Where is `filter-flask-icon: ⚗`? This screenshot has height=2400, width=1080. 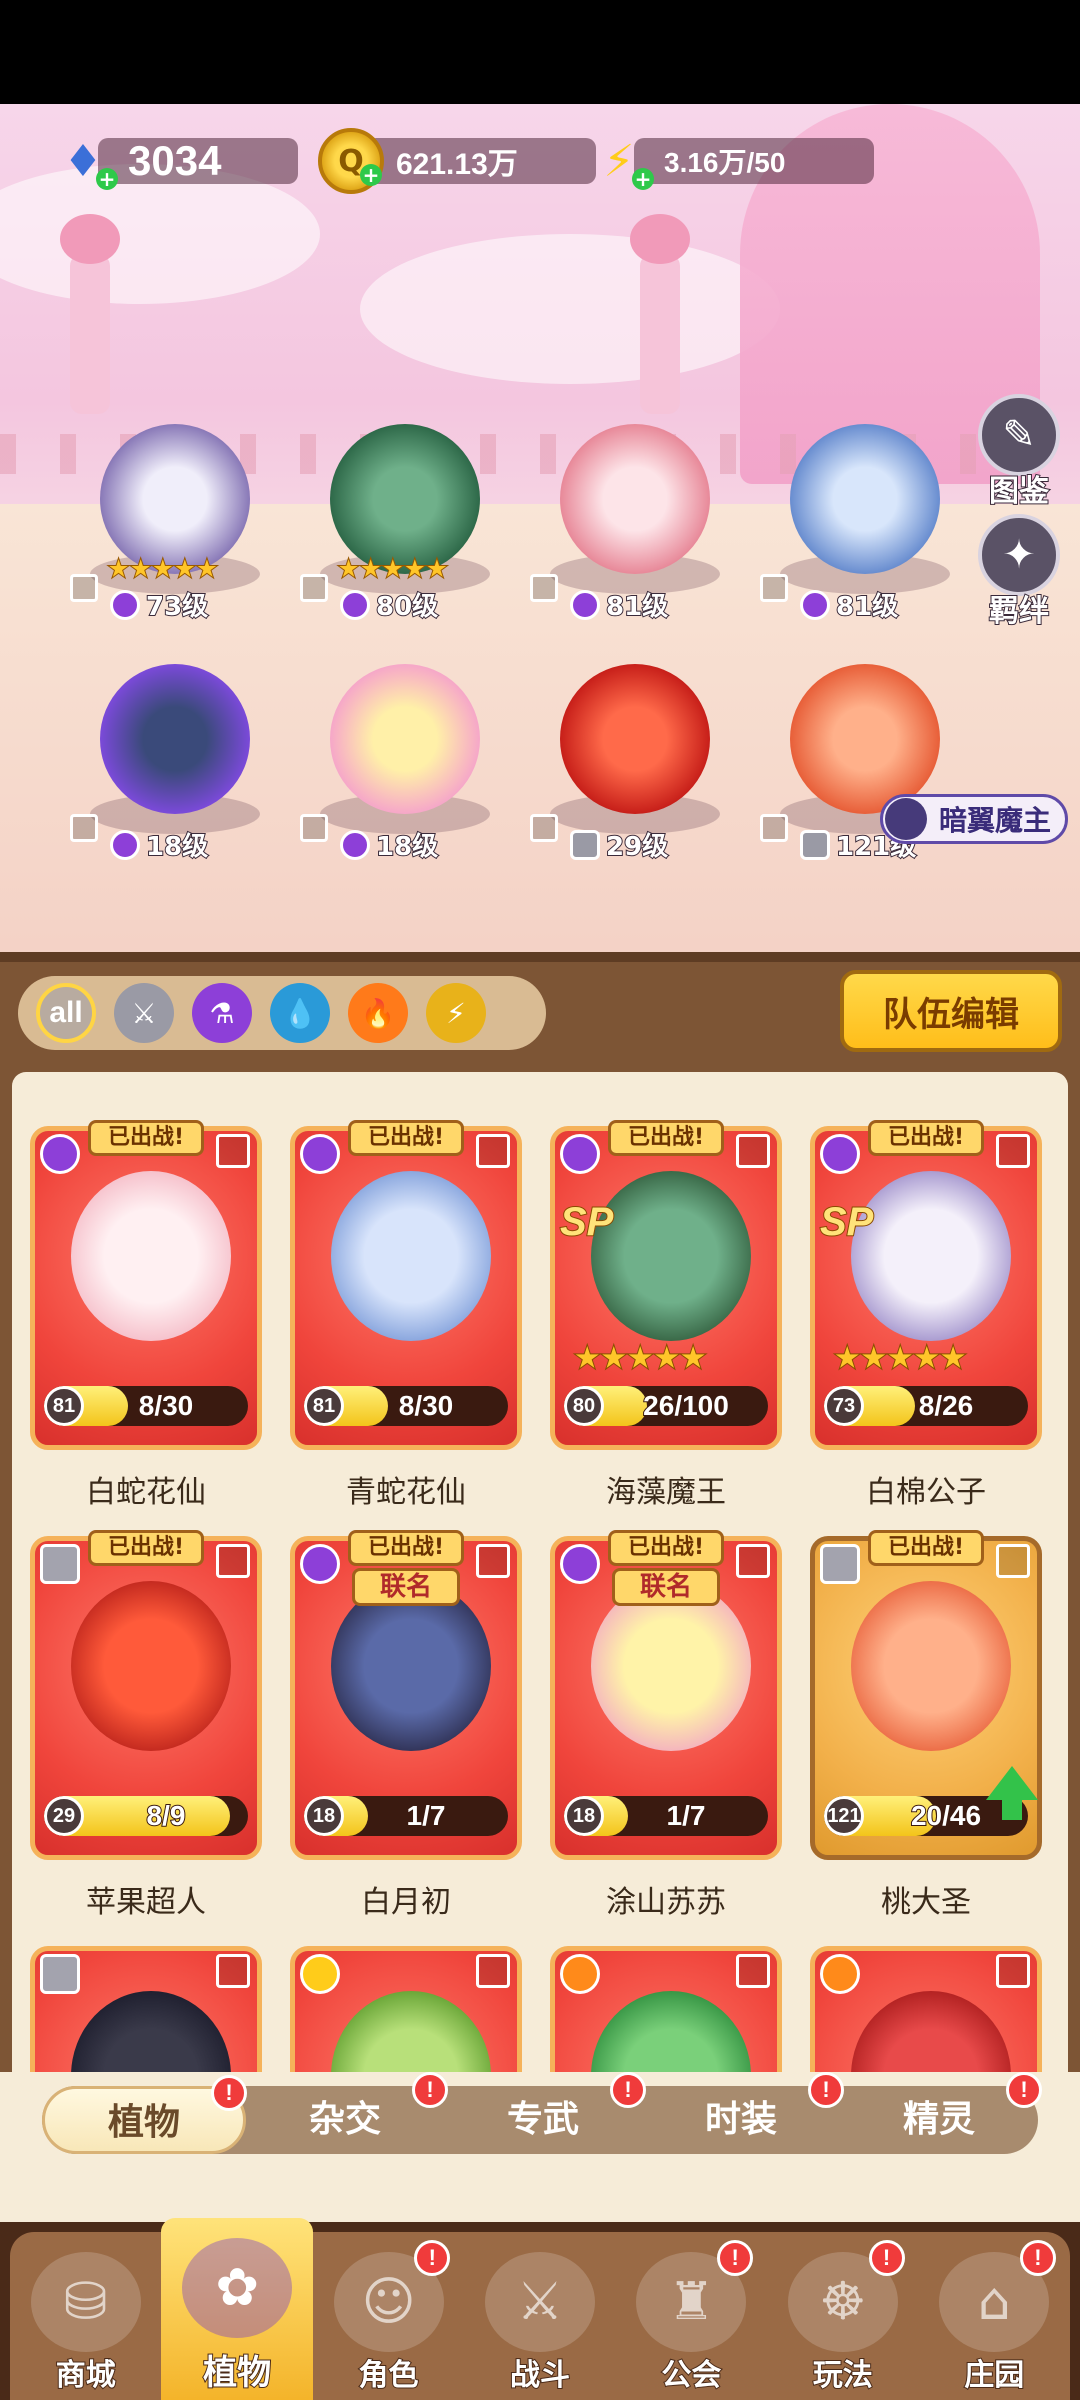
filter-flask-icon: ⚗ is located at coordinates (222, 1013).